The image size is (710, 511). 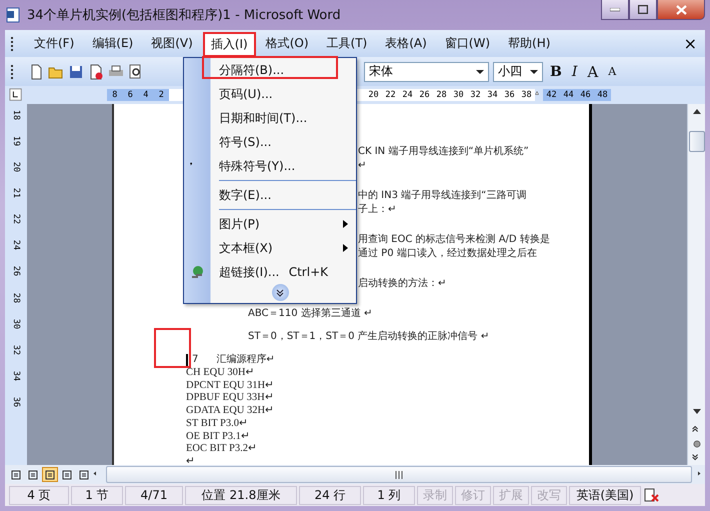 What do you see at coordinates (551, 95) in the screenshot?
I see `ruler-number: 42` at bounding box center [551, 95].